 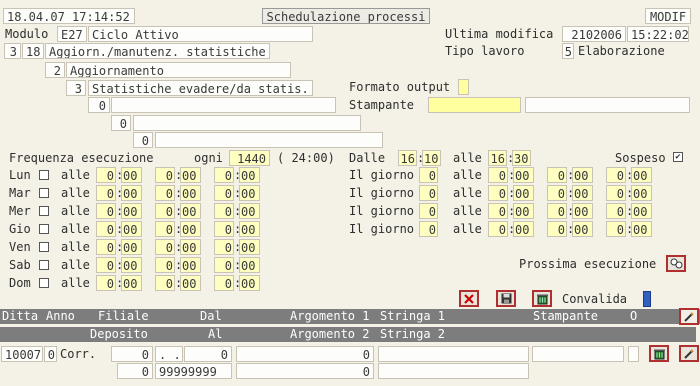 What do you see at coordinates (557, 175) in the screenshot?
I see `giorno-lun-time-2-hour: 0` at bounding box center [557, 175].